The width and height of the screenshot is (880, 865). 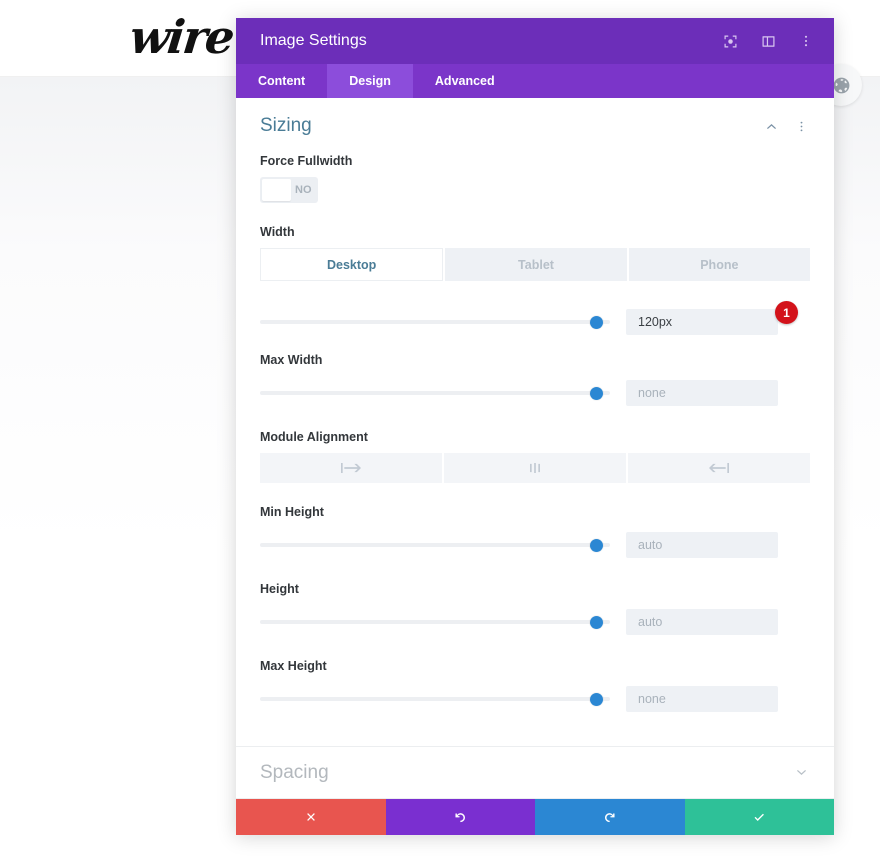 What do you see at coordinates (314, 437) in the screenshot?
I see `field-module-alignment-label: Module Alignment` at bounding box center [314, 437].